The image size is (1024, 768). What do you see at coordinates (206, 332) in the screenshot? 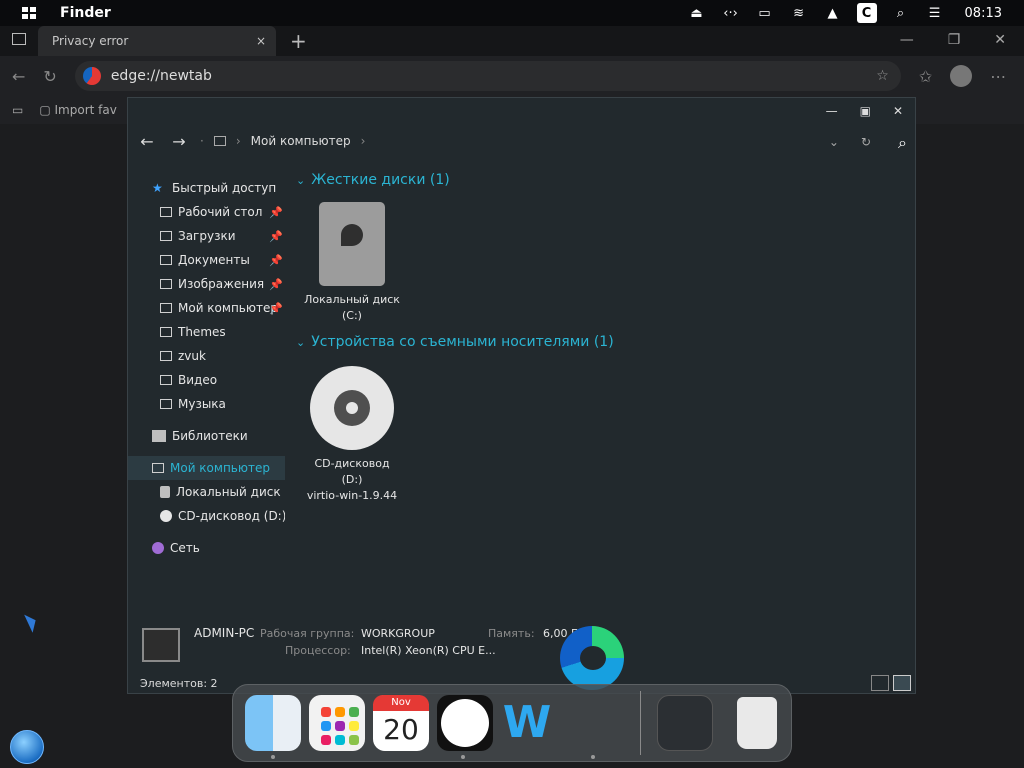
I see `sidebar-item-themes: Themes` at bounding box center [206, 332].